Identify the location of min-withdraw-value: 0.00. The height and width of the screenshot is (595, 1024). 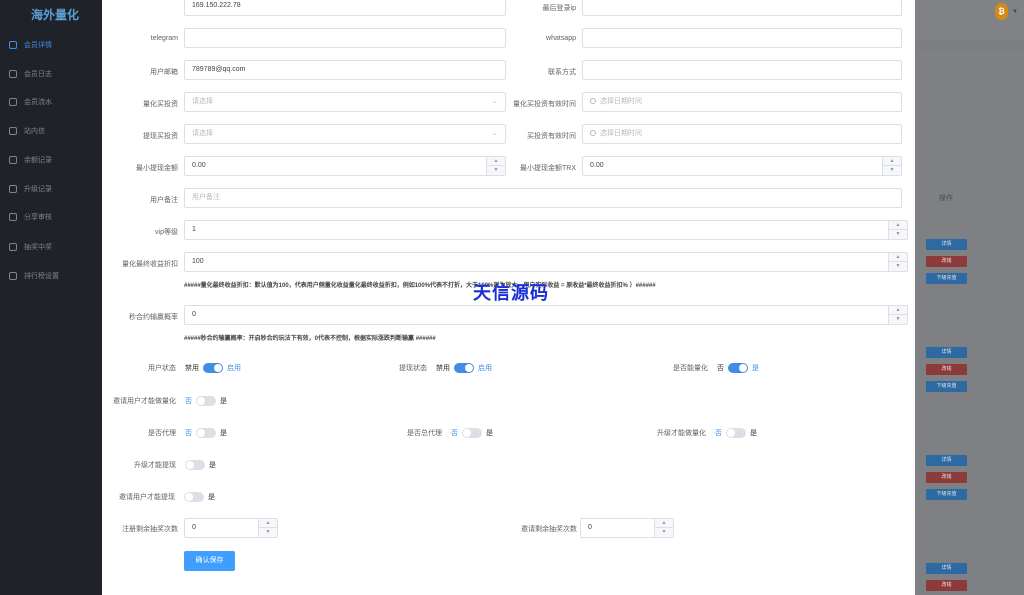
(199, 165).